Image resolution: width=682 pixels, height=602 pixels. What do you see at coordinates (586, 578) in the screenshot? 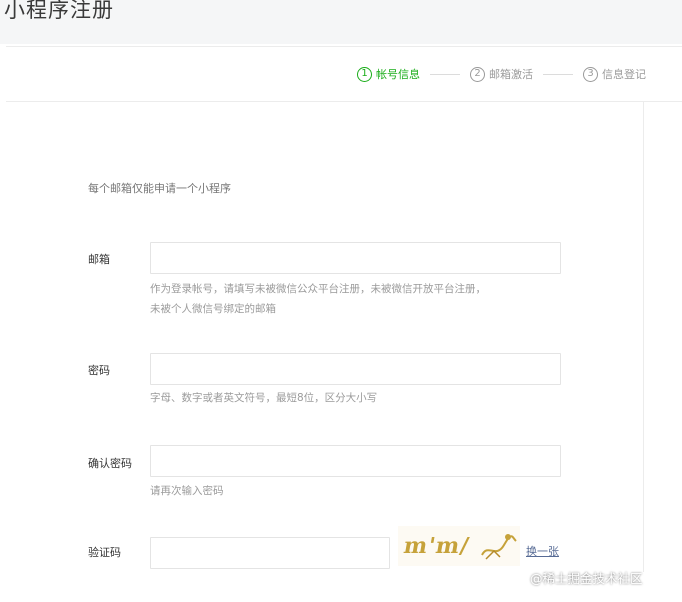
I see `watermark: @稀土掘金技术社区` at bounding box center [586, 578].